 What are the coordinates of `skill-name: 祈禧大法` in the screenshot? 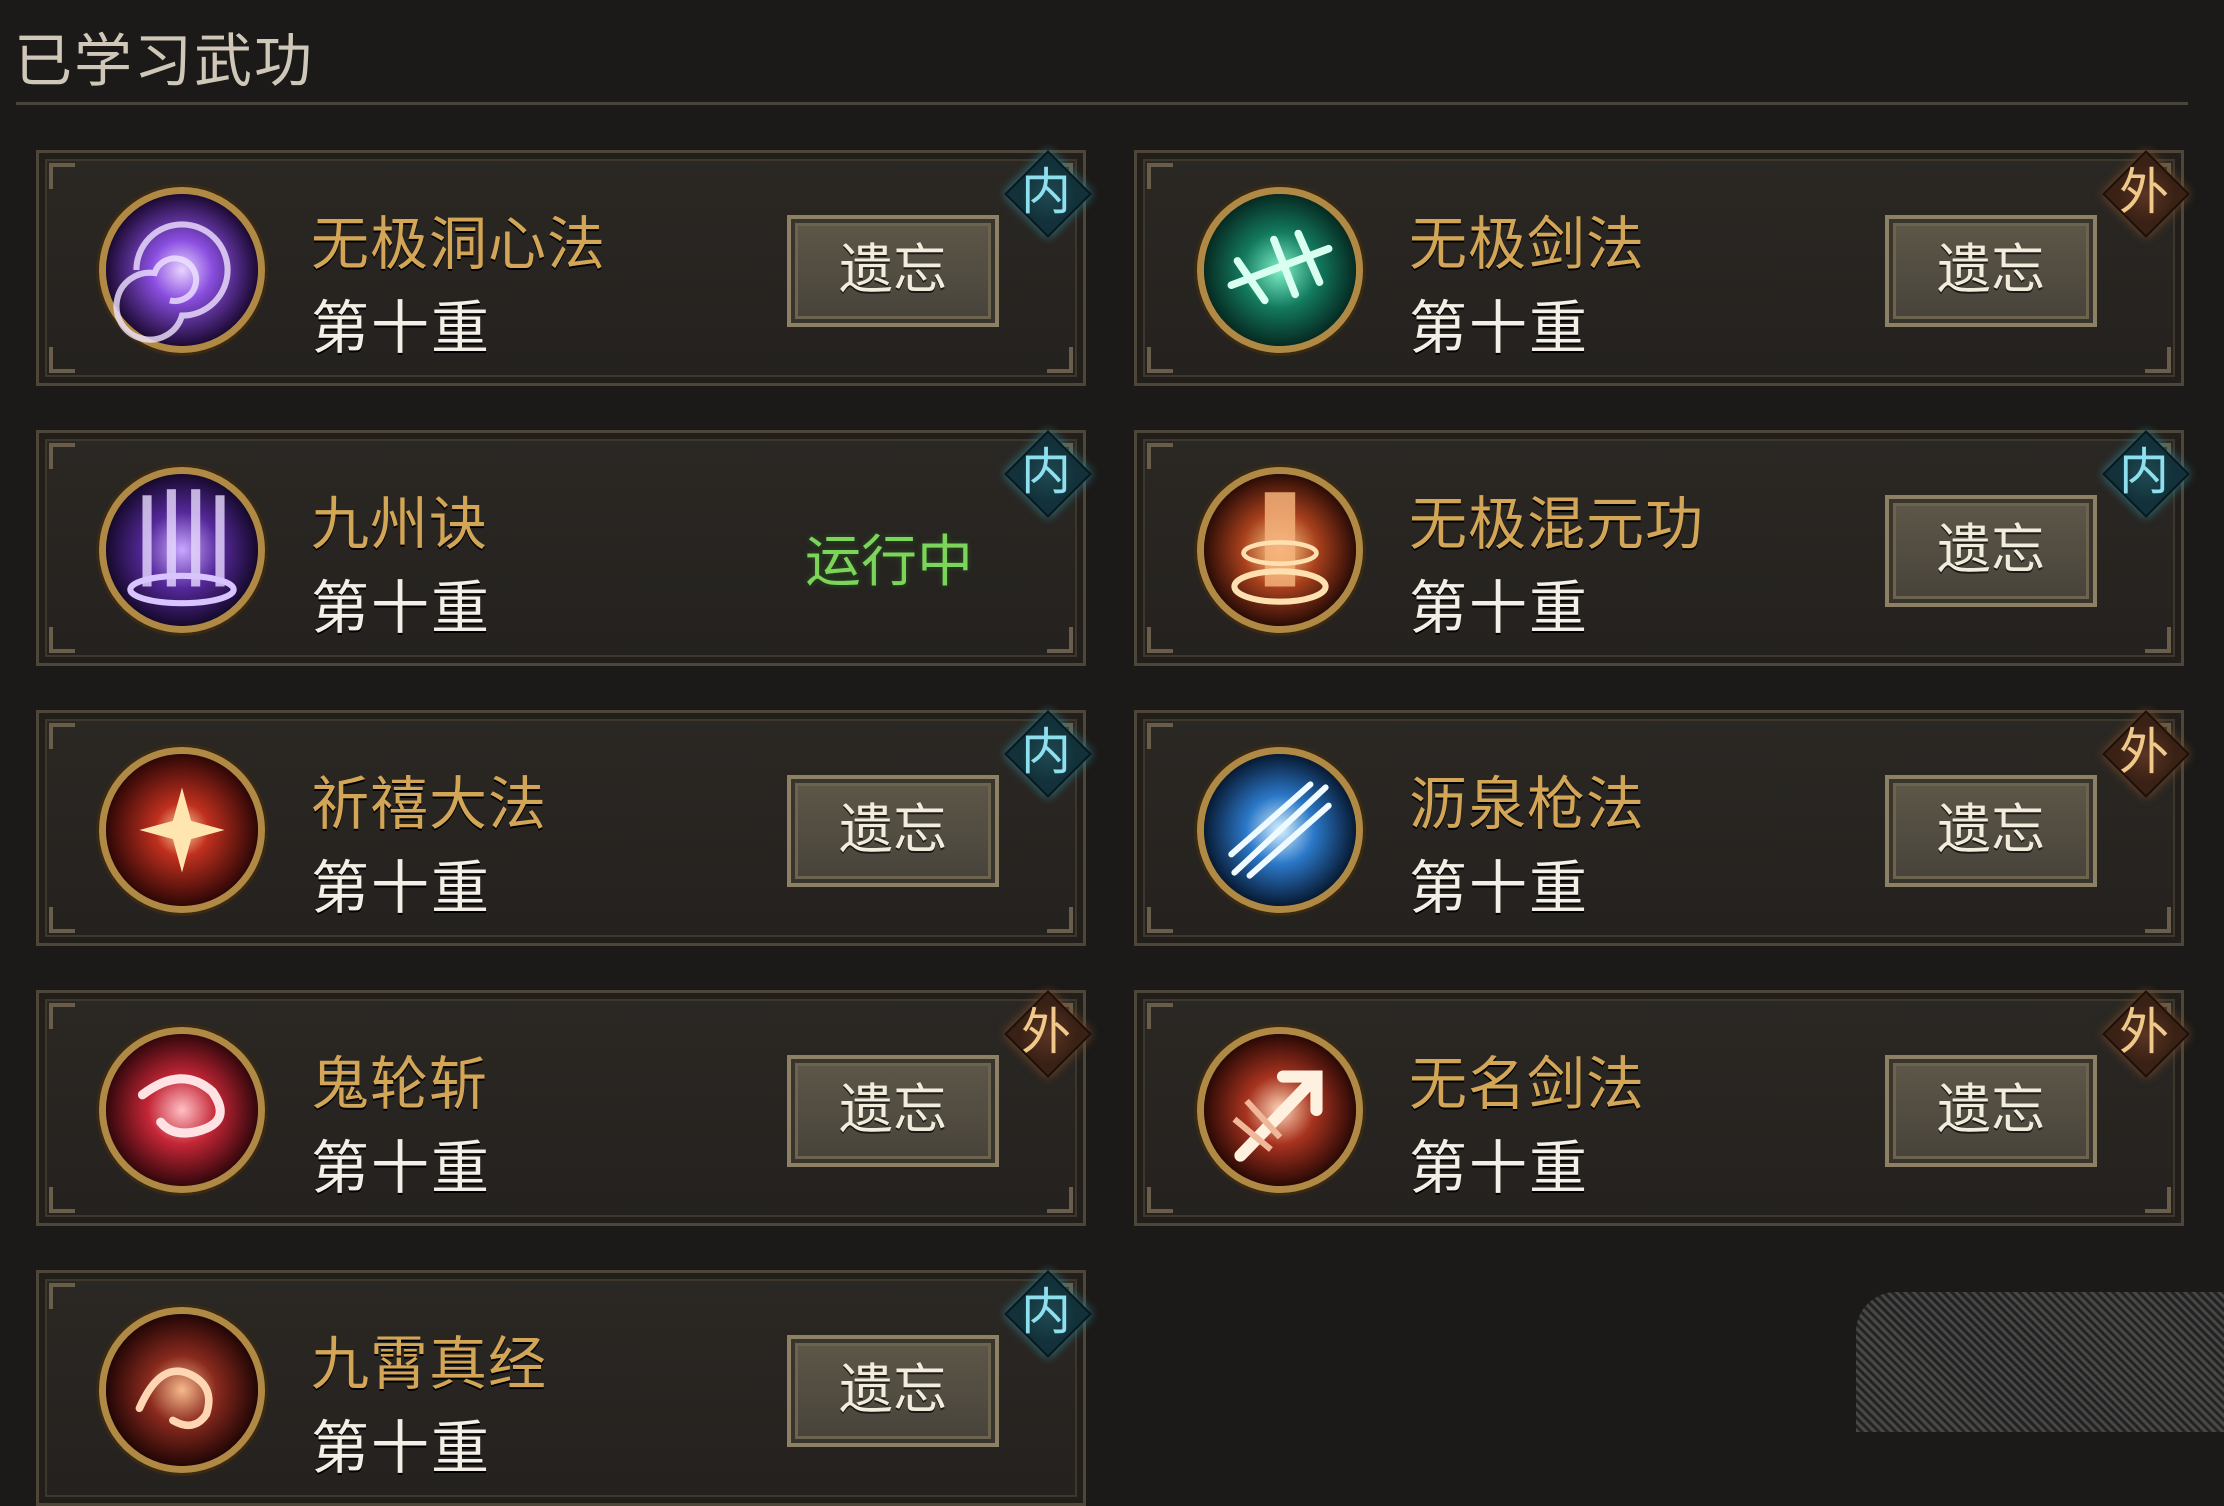 It's located at (429, 804).